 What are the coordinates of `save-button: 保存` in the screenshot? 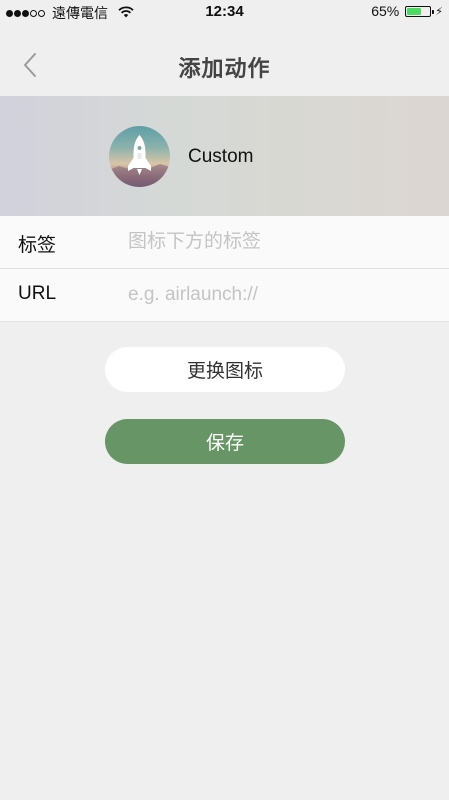 It's located at (225, 441).